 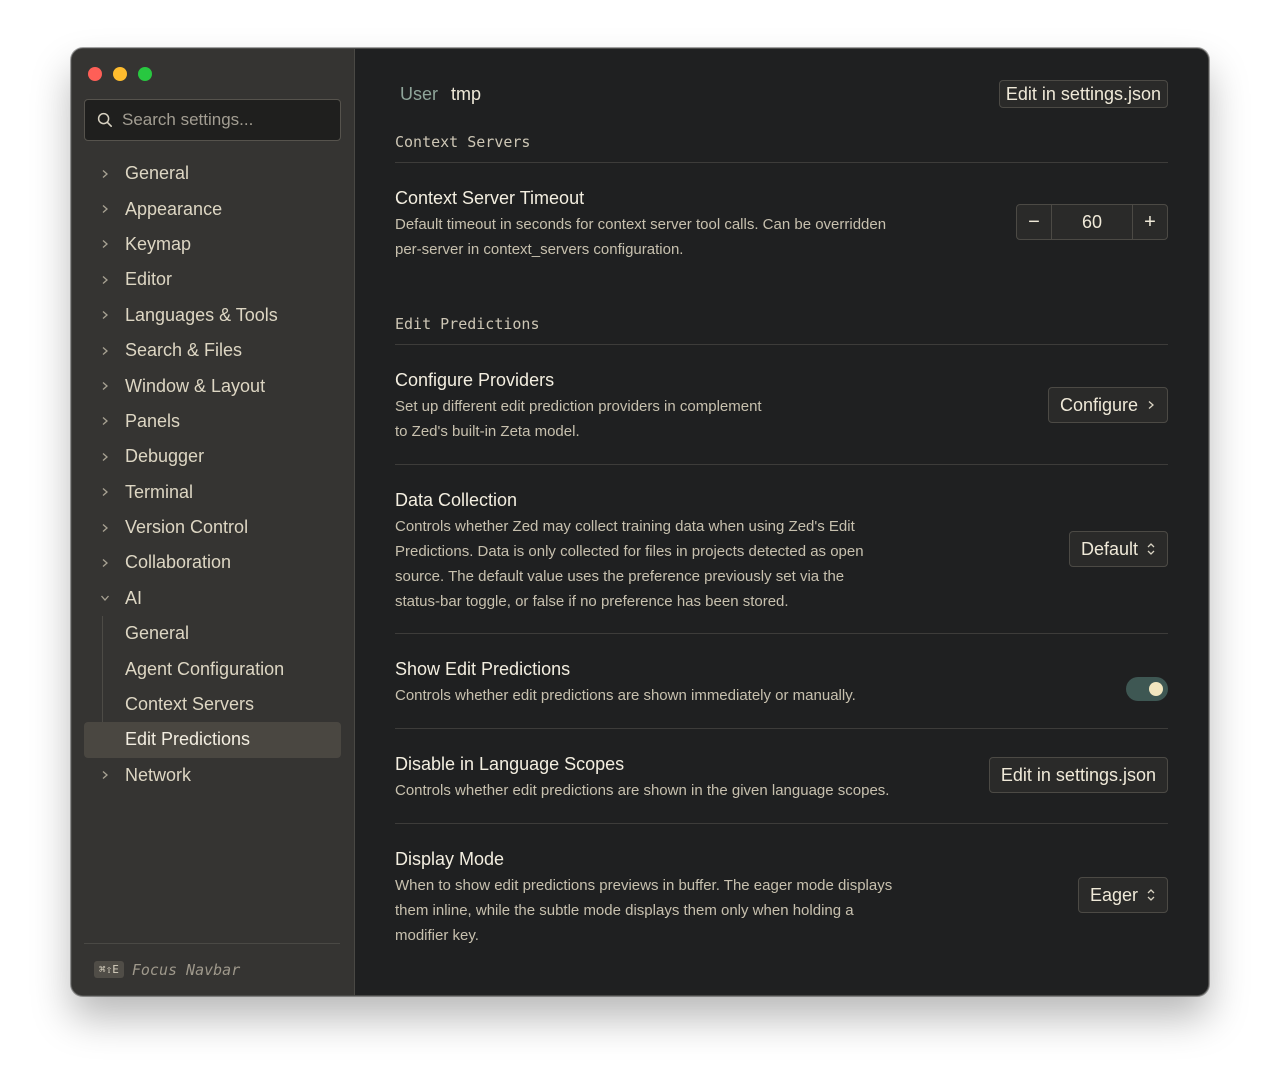 I want to click on nav-item-label: Keymap, so click(x=158, y=243).